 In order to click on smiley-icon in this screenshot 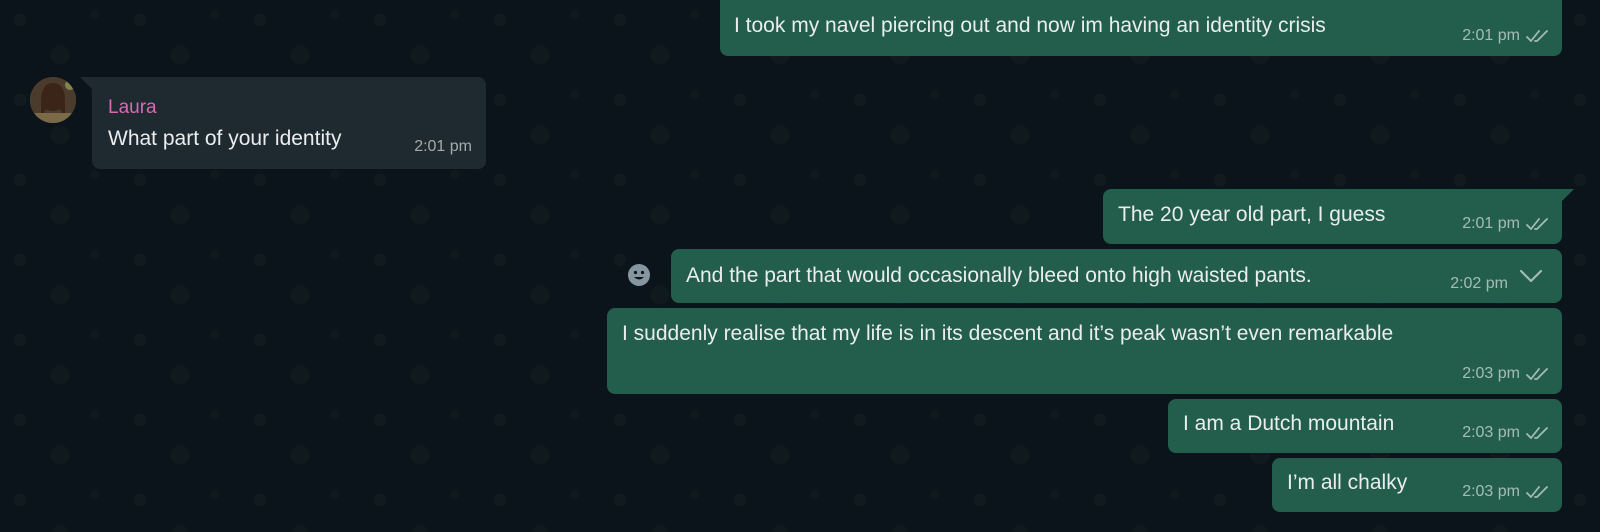, I will do `click(639, 275)`.